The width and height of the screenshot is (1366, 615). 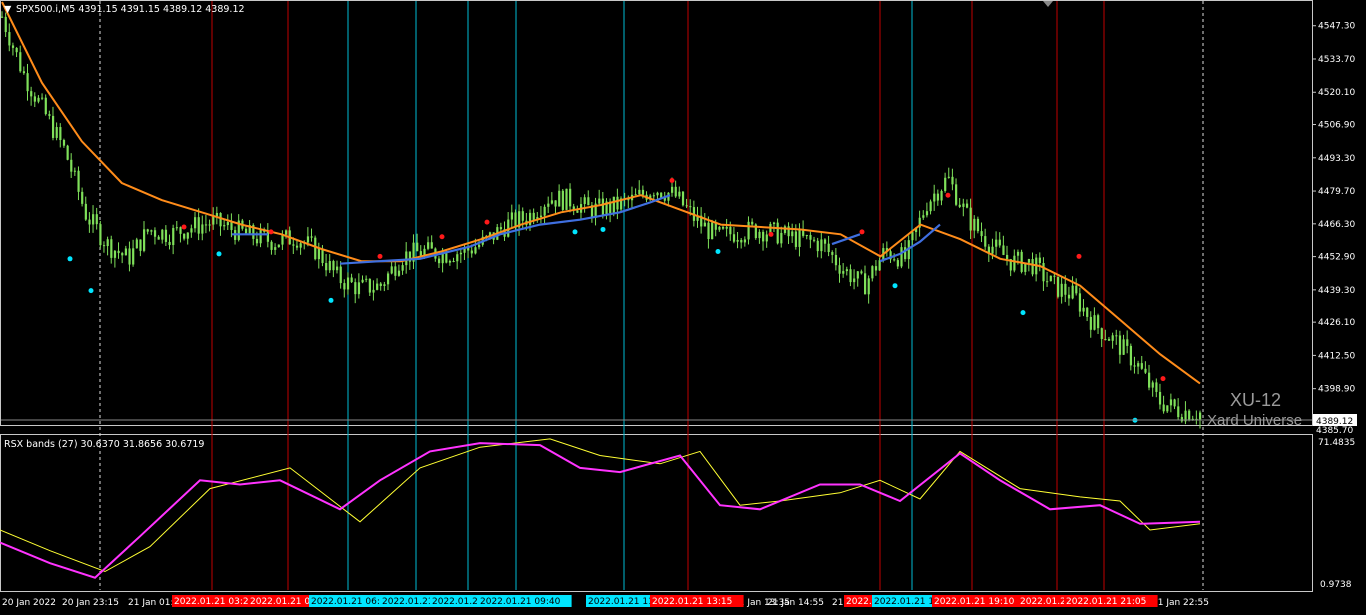 I want to click on price-label: 4412.50, so click(x=1336, y=356).